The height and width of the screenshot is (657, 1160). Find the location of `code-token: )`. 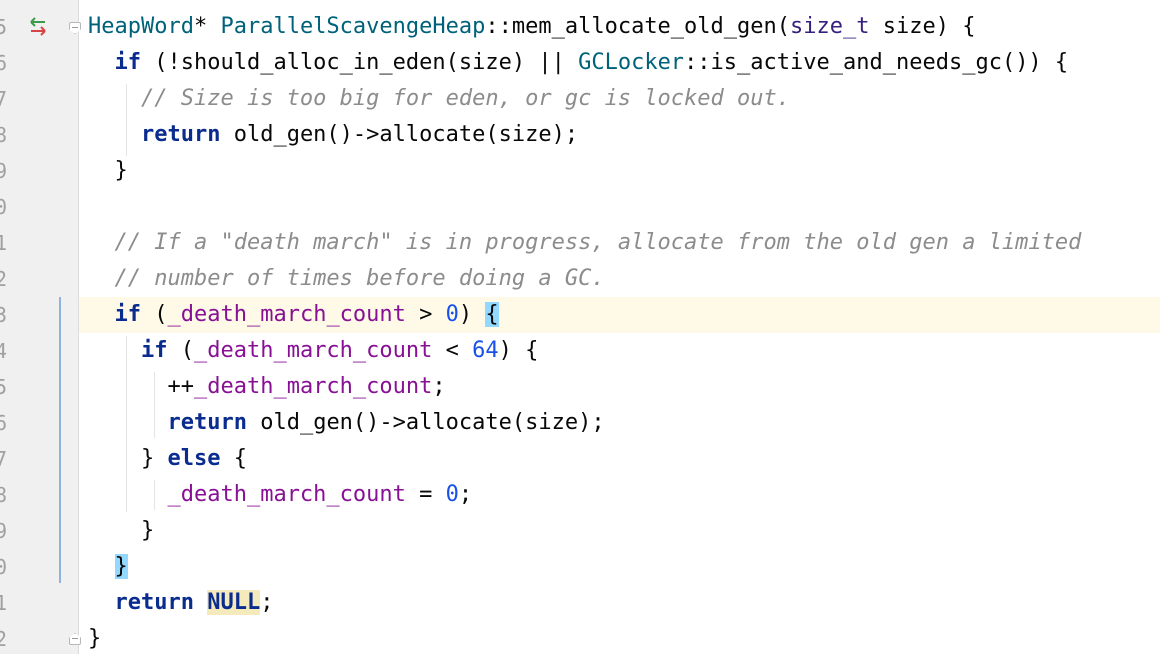

code-token: ) is located at coordinates (472, 314).